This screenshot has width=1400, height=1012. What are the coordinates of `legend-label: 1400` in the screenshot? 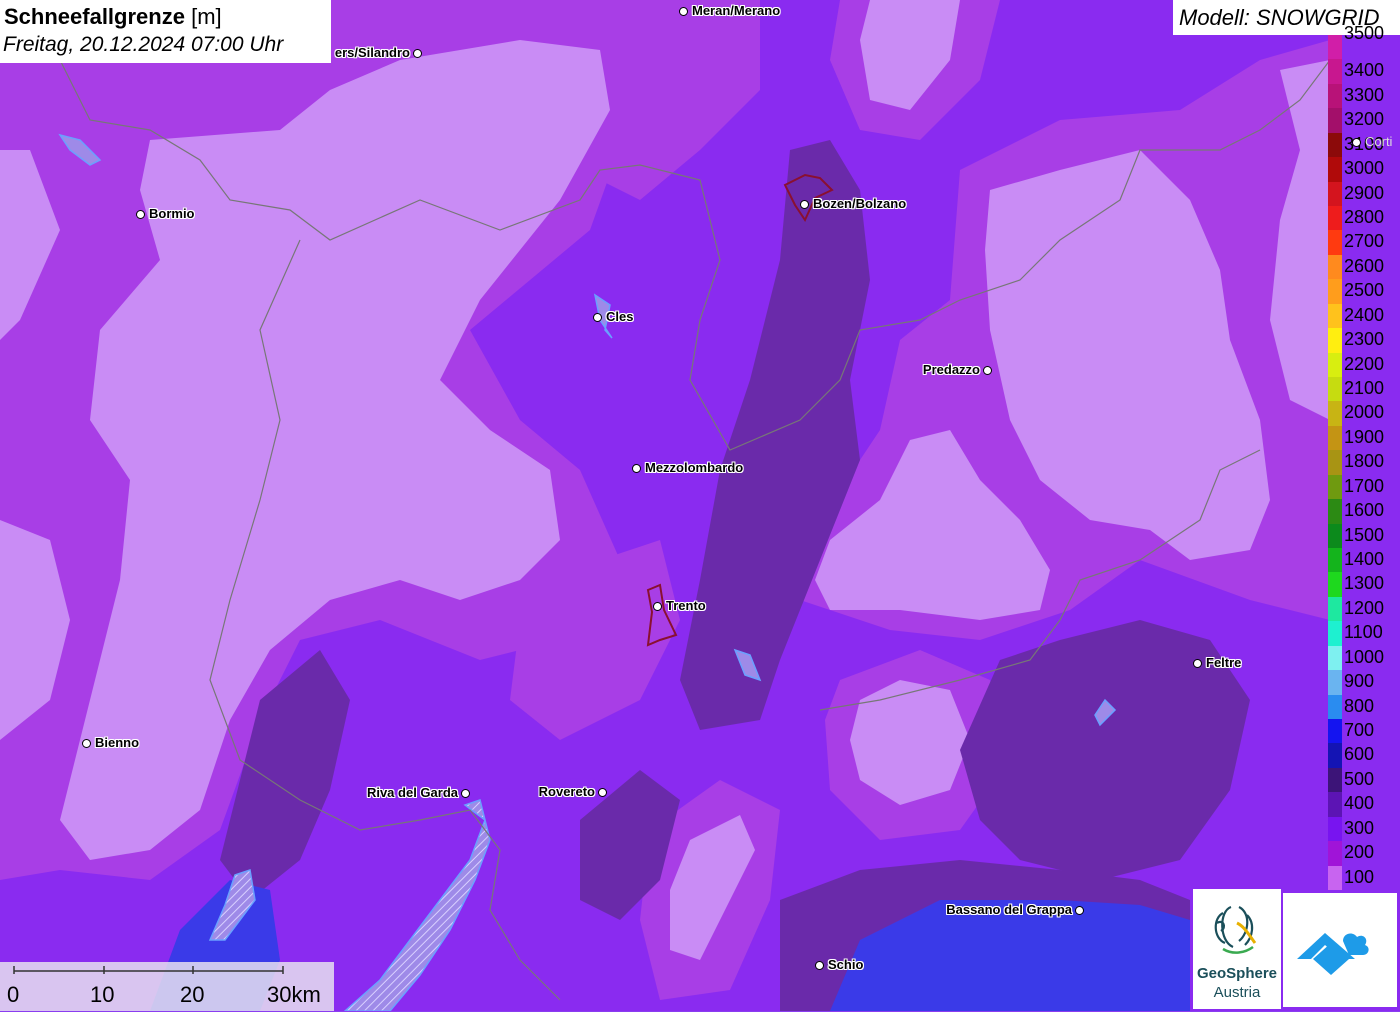 It's located at (1364, 559).